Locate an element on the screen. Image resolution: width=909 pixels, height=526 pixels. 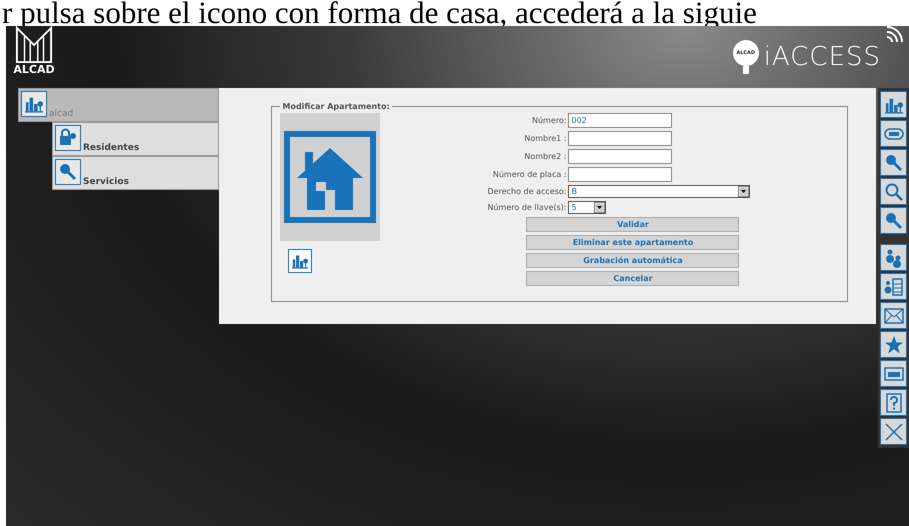
buildings-button is located at coordinates (300, 261).